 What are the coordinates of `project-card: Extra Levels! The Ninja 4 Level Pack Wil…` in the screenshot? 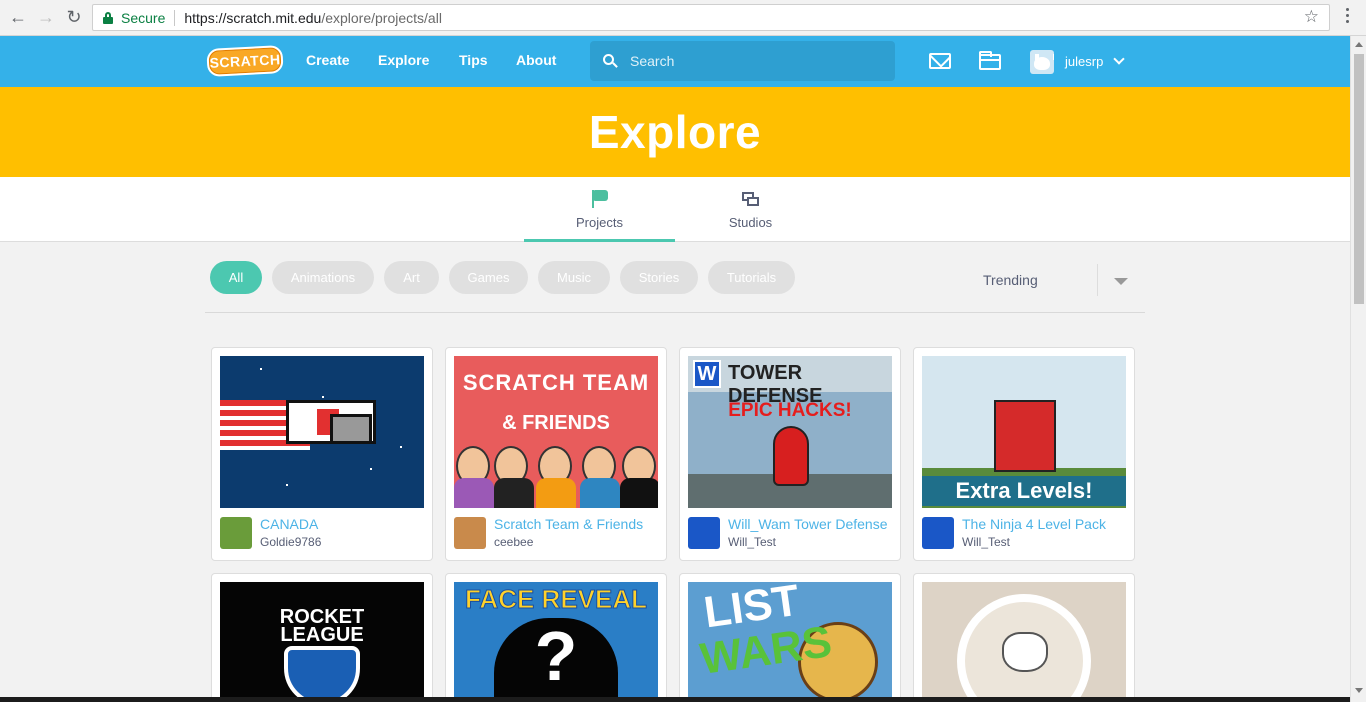 It's located at (1024, 454).